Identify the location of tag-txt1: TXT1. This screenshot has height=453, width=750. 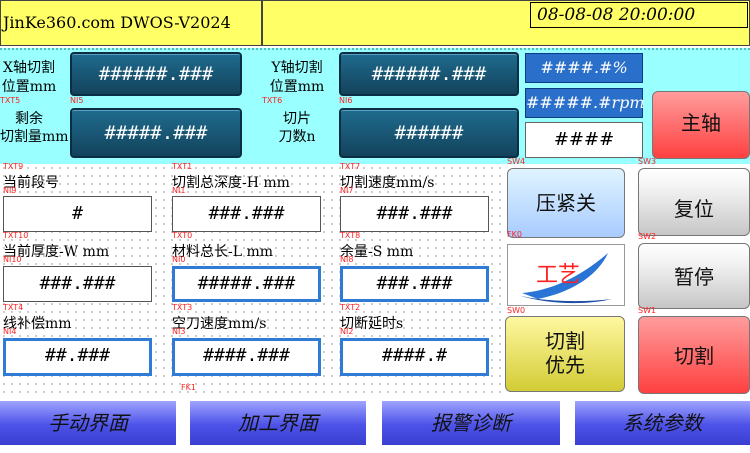
(182, 166).